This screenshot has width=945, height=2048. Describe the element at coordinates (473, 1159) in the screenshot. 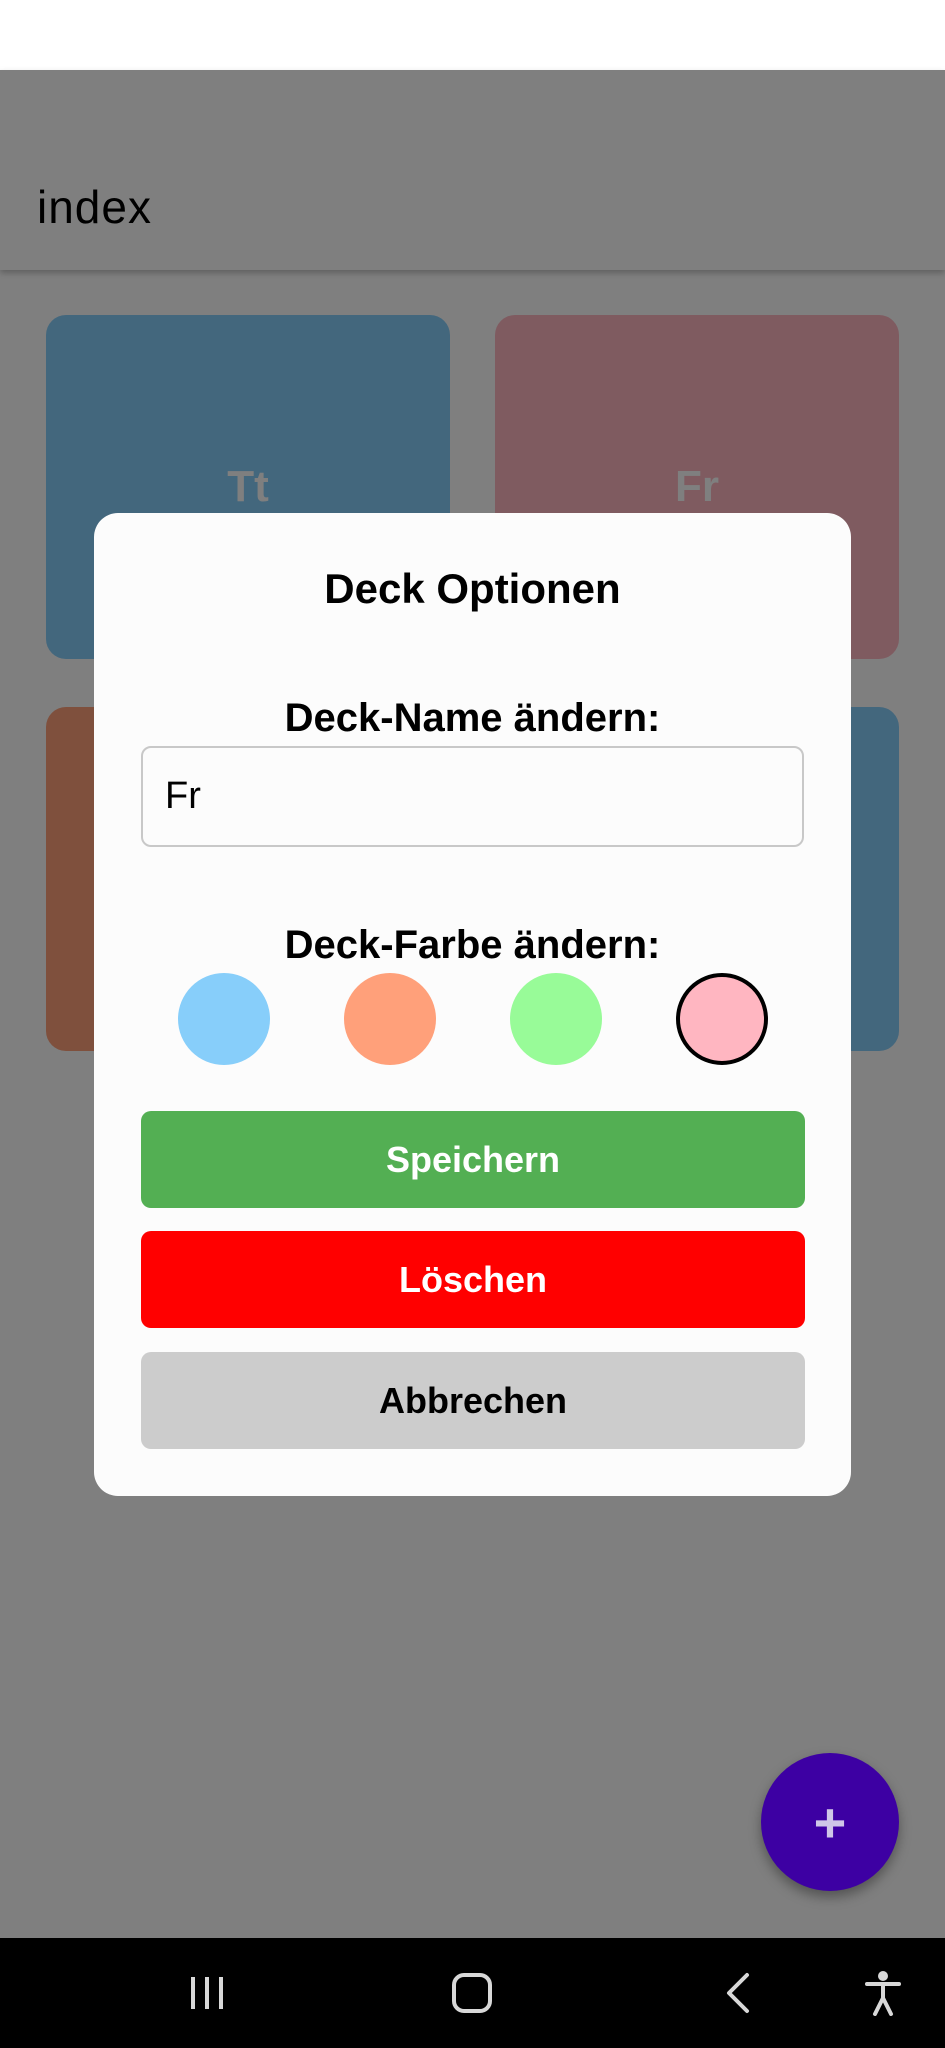

I see `save-button: Speichern` at that location.